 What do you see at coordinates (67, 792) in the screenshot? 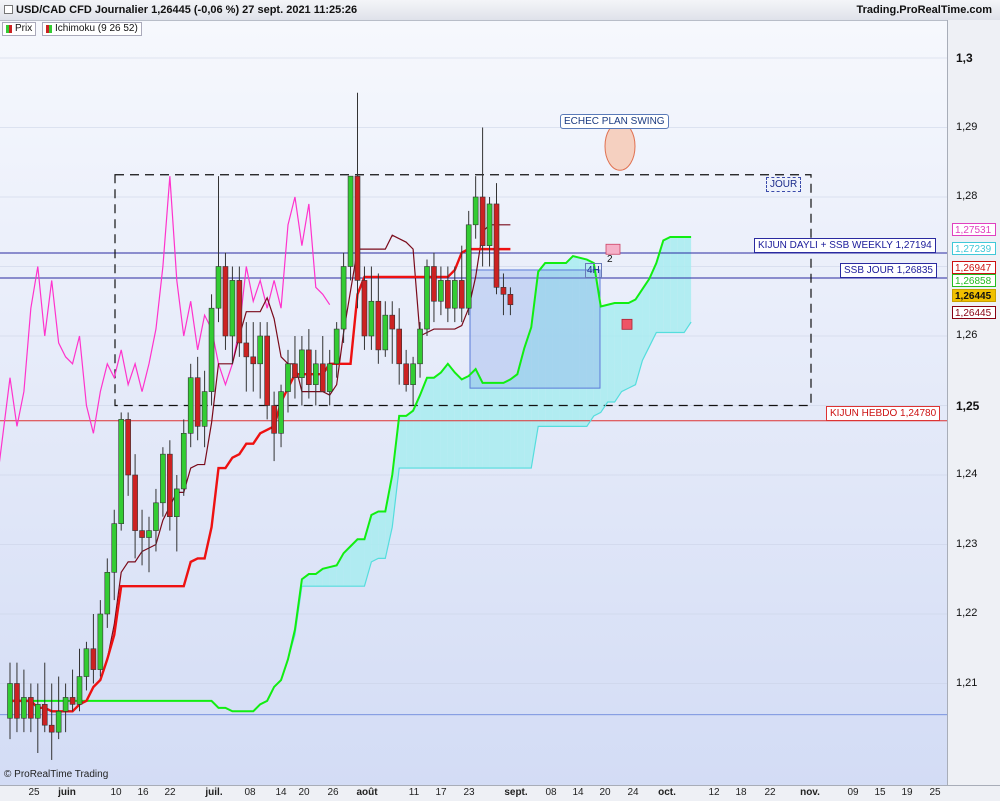
I see `time-axis-label: juin` at bounding box center [67, 792].